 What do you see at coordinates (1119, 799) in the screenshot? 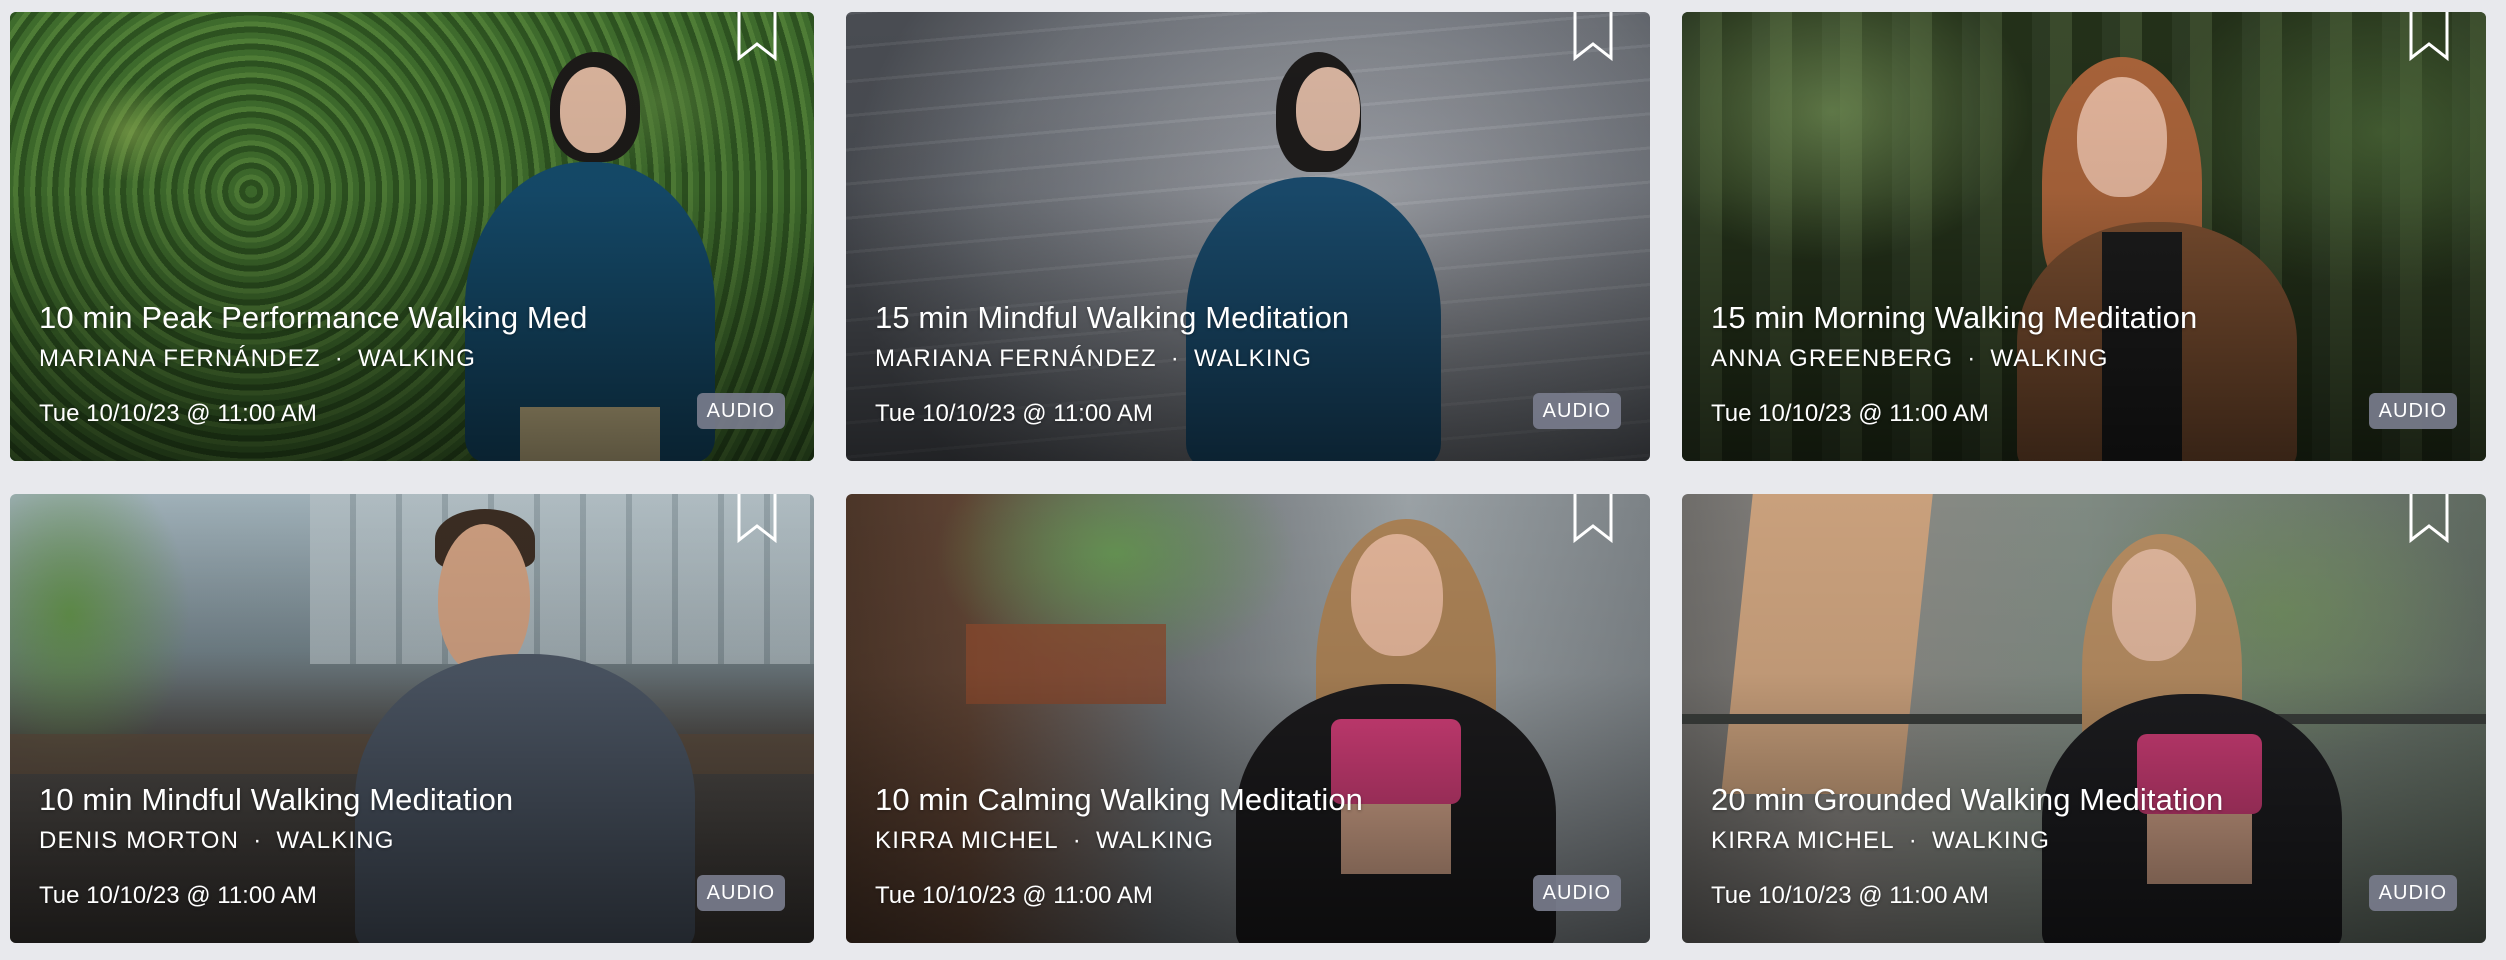
I see `class-title: 10 min Calming Walking Meditation` at bounding box center [1119, 799].